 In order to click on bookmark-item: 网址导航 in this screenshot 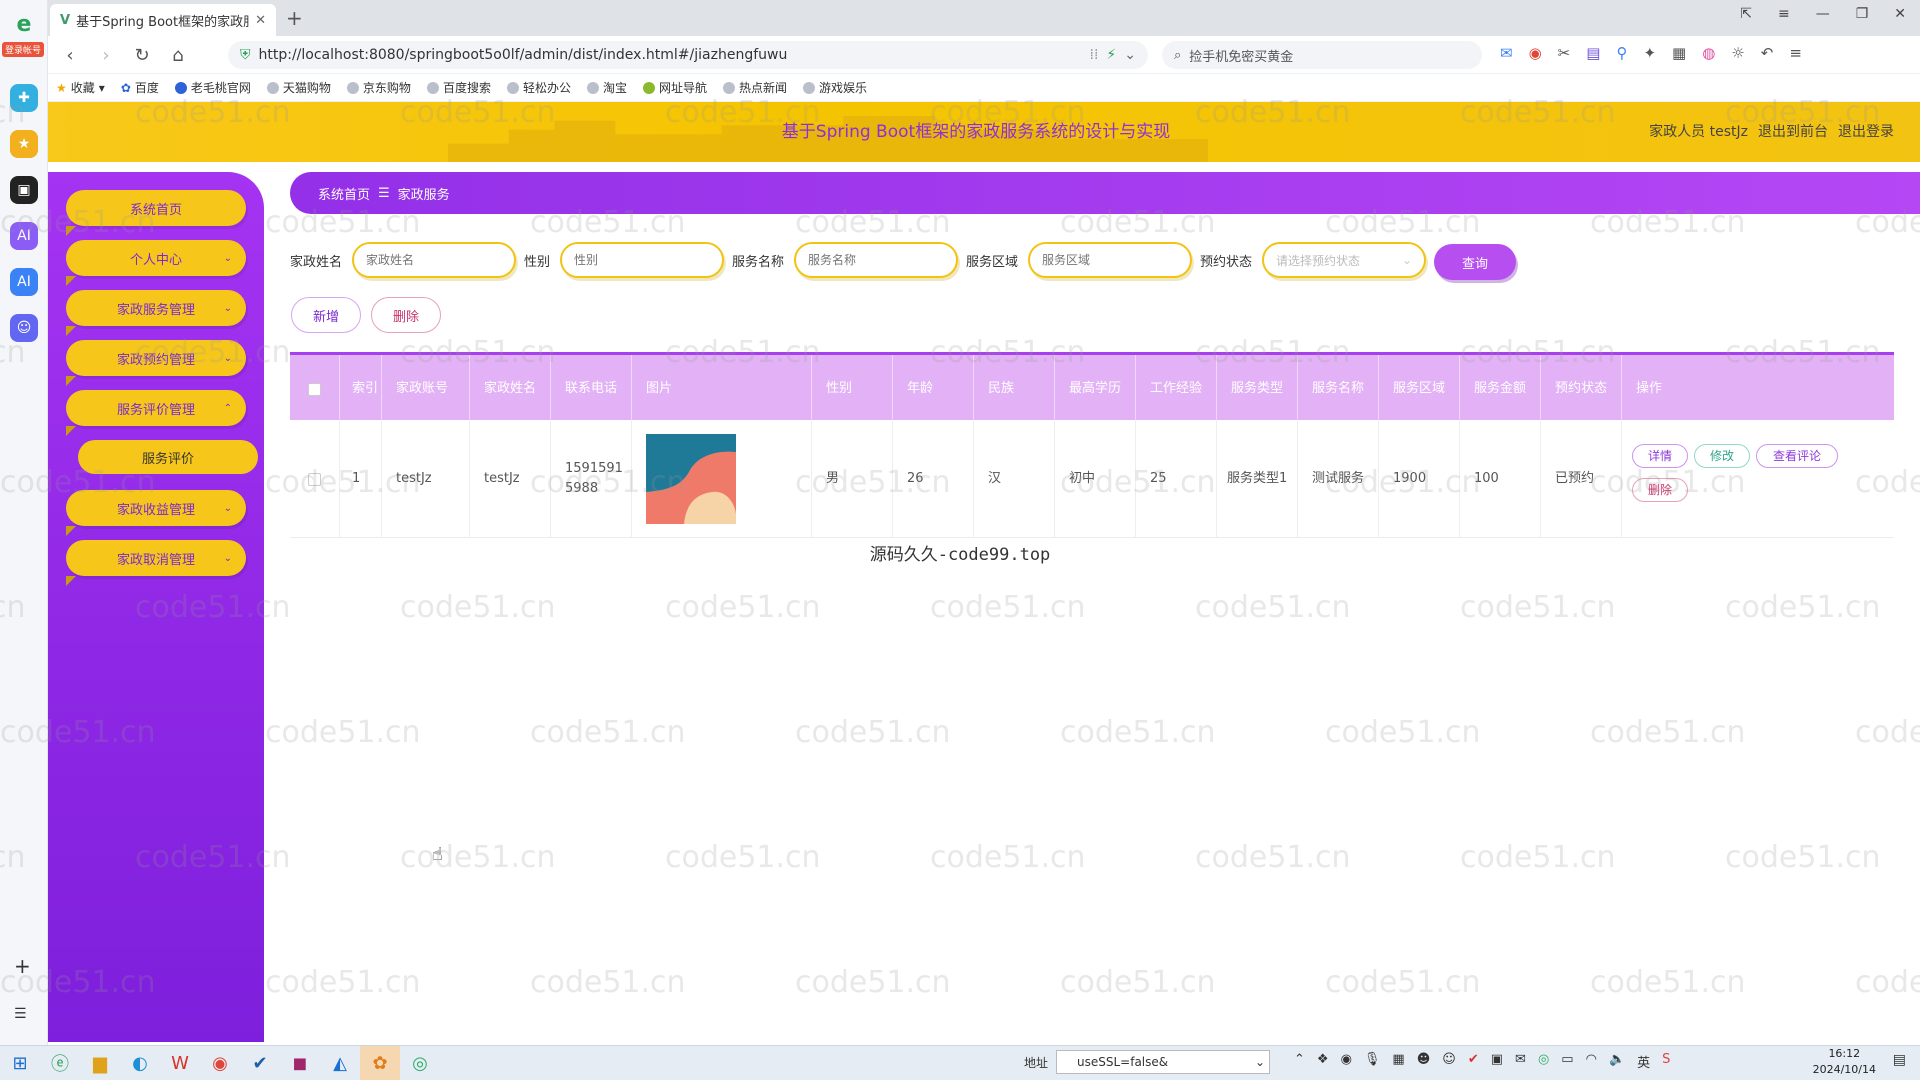, I will do `click(674, 87)`.